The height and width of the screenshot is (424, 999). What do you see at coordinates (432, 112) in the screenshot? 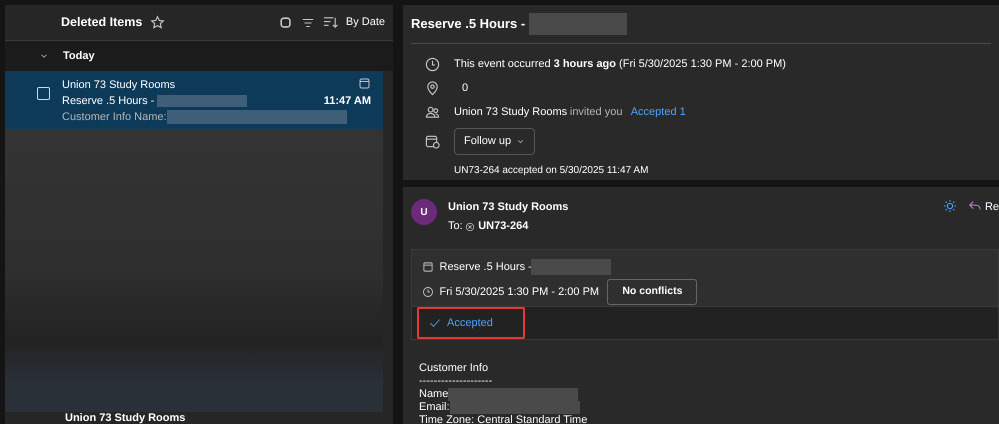
I see `people-icon` at bounding box center [432, 112].